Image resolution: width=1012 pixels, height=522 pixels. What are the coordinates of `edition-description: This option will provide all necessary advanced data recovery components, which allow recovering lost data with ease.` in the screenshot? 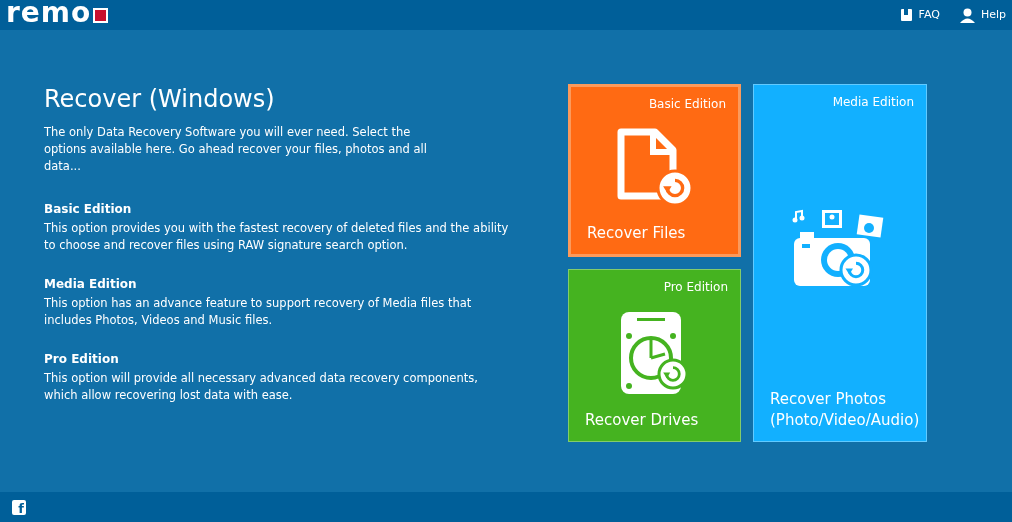 It's located at (261, 387).